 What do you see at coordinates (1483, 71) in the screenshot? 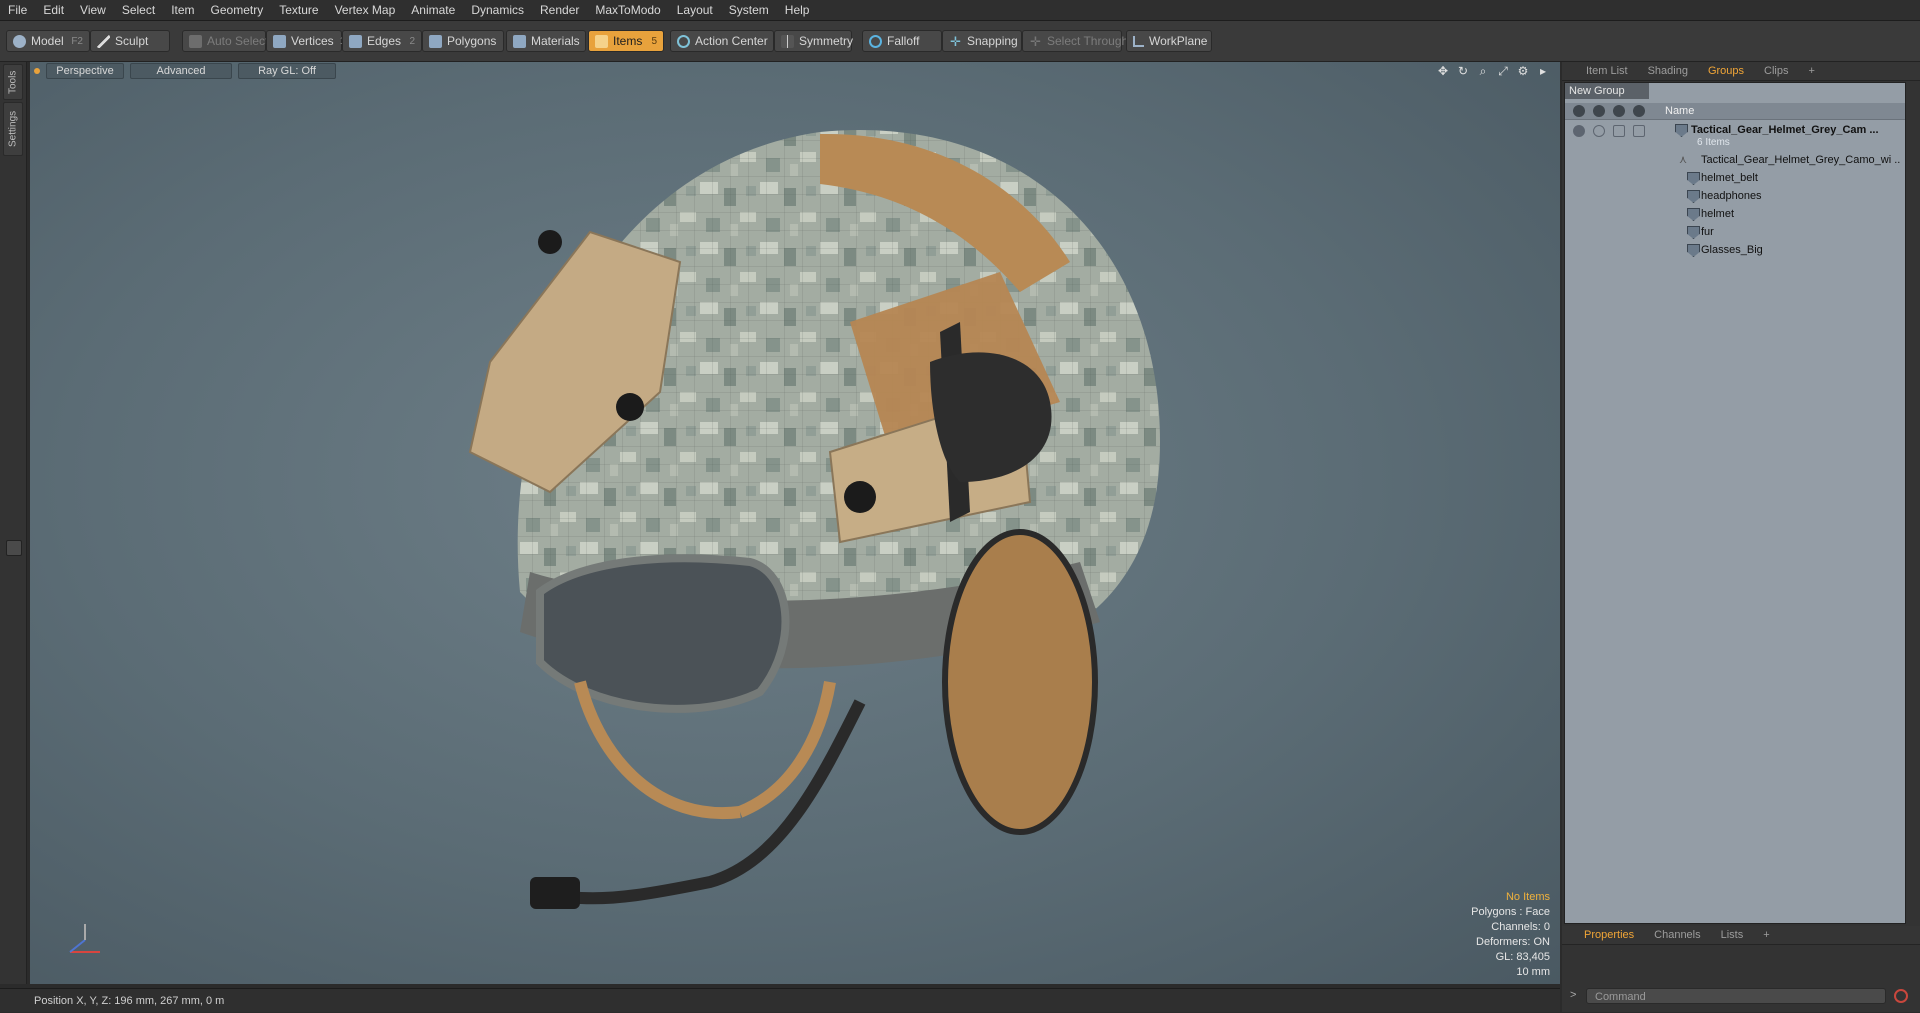
I see `zoom-icon: ⌕` at bounding box center [1483, 71].